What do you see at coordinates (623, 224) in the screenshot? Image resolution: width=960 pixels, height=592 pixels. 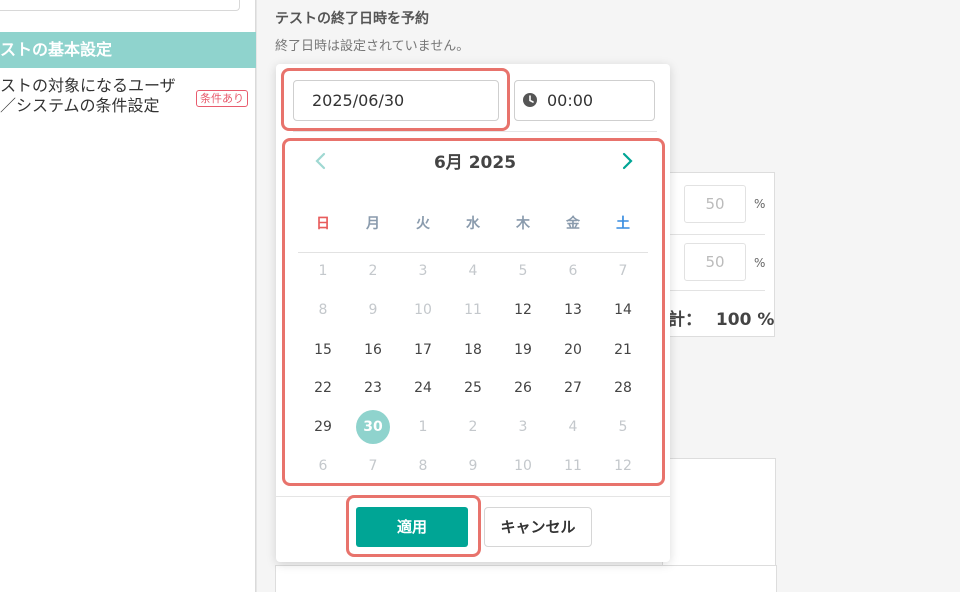 I see `weekday-label: 土` at bounding box center [623, 224].